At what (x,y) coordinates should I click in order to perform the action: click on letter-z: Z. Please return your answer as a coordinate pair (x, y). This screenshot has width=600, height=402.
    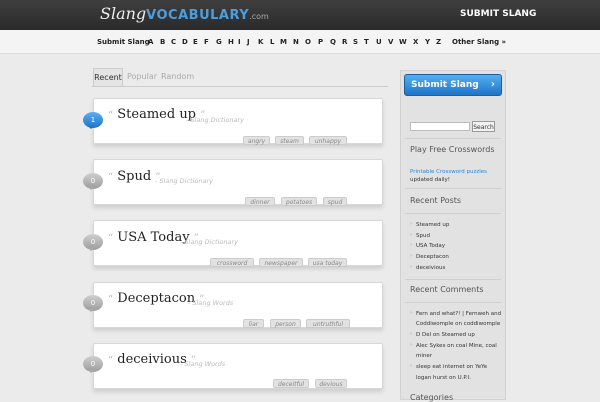
    Looking at the image, I should click on (438, 42).